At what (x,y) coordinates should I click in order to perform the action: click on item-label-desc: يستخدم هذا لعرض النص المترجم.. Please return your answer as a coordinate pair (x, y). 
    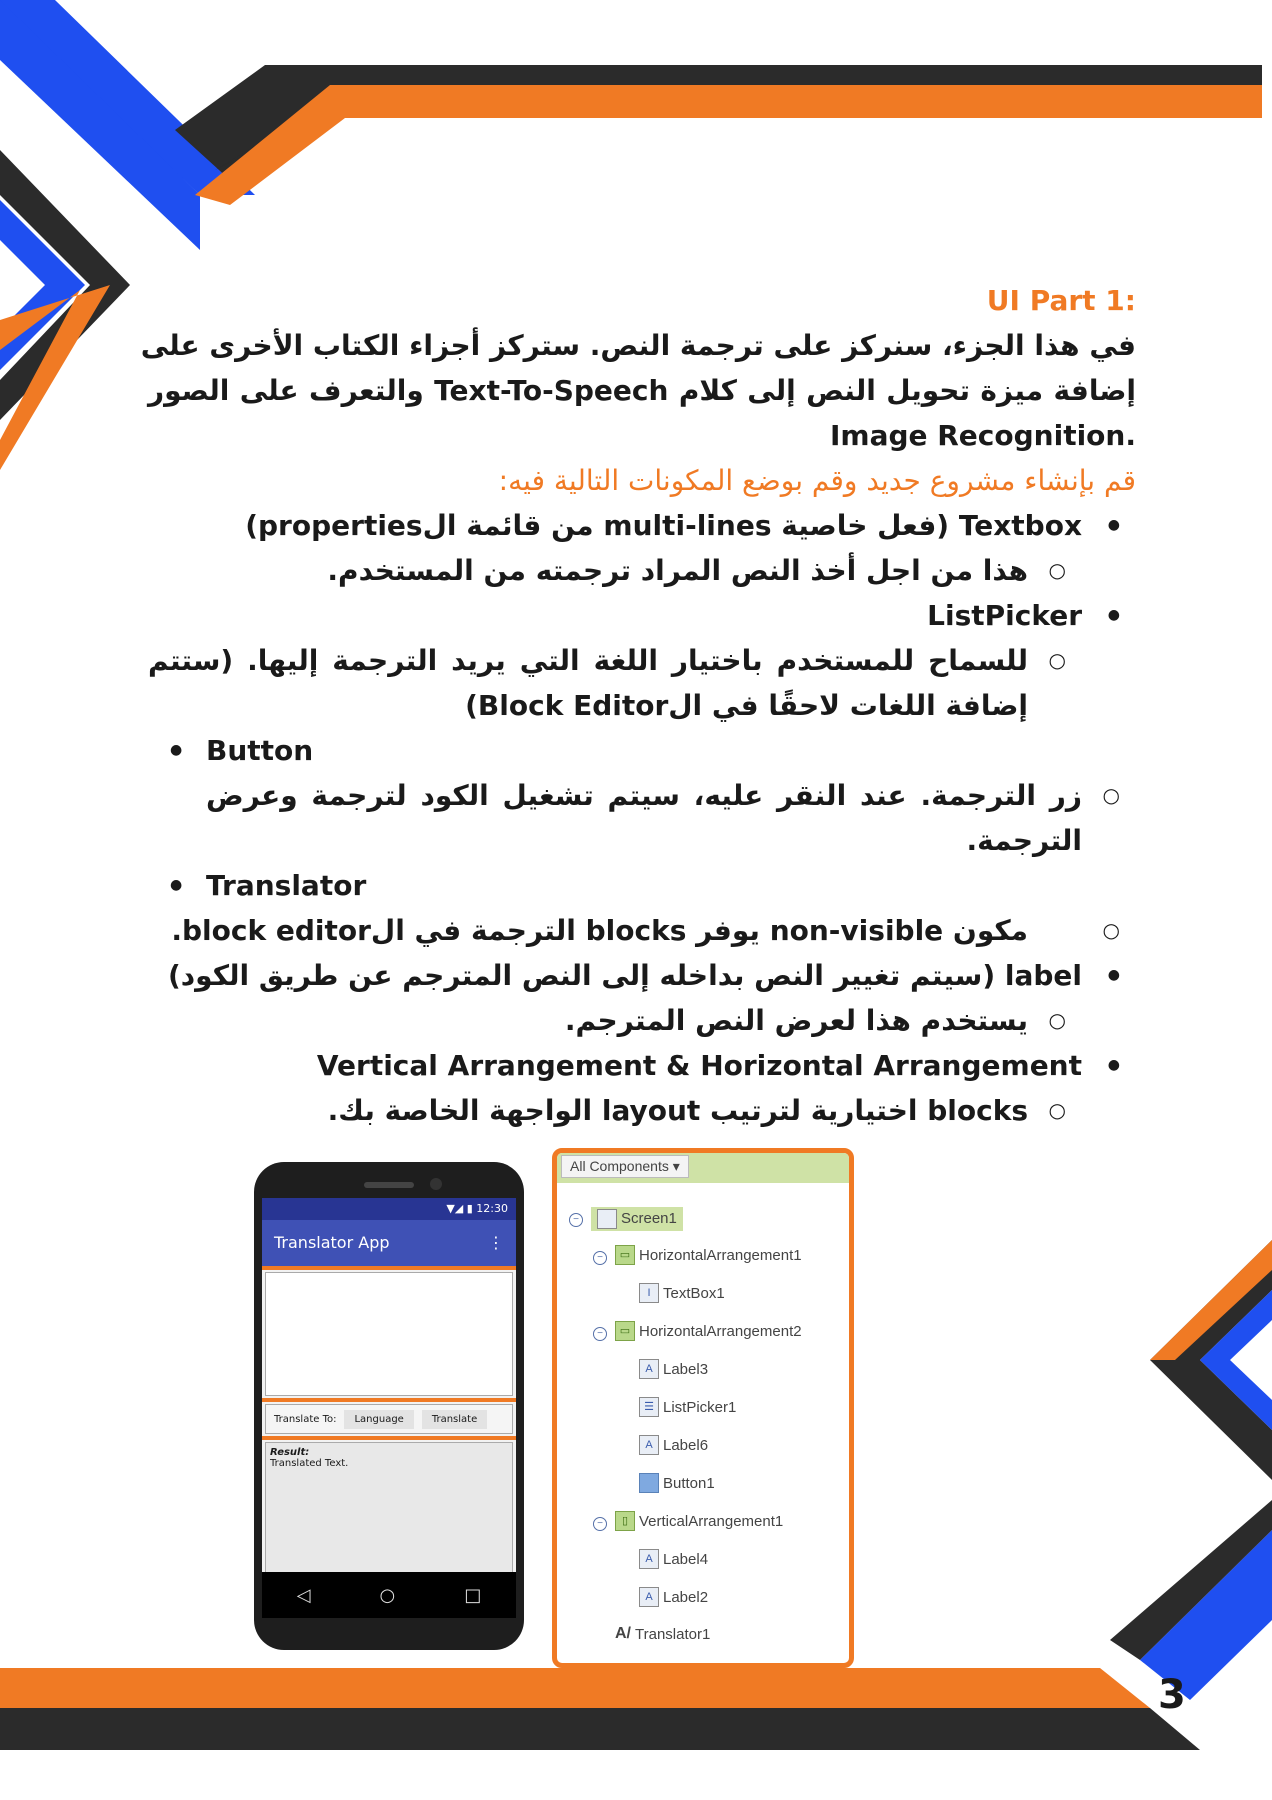
    Looking at the image, I should click on (642, 1020).